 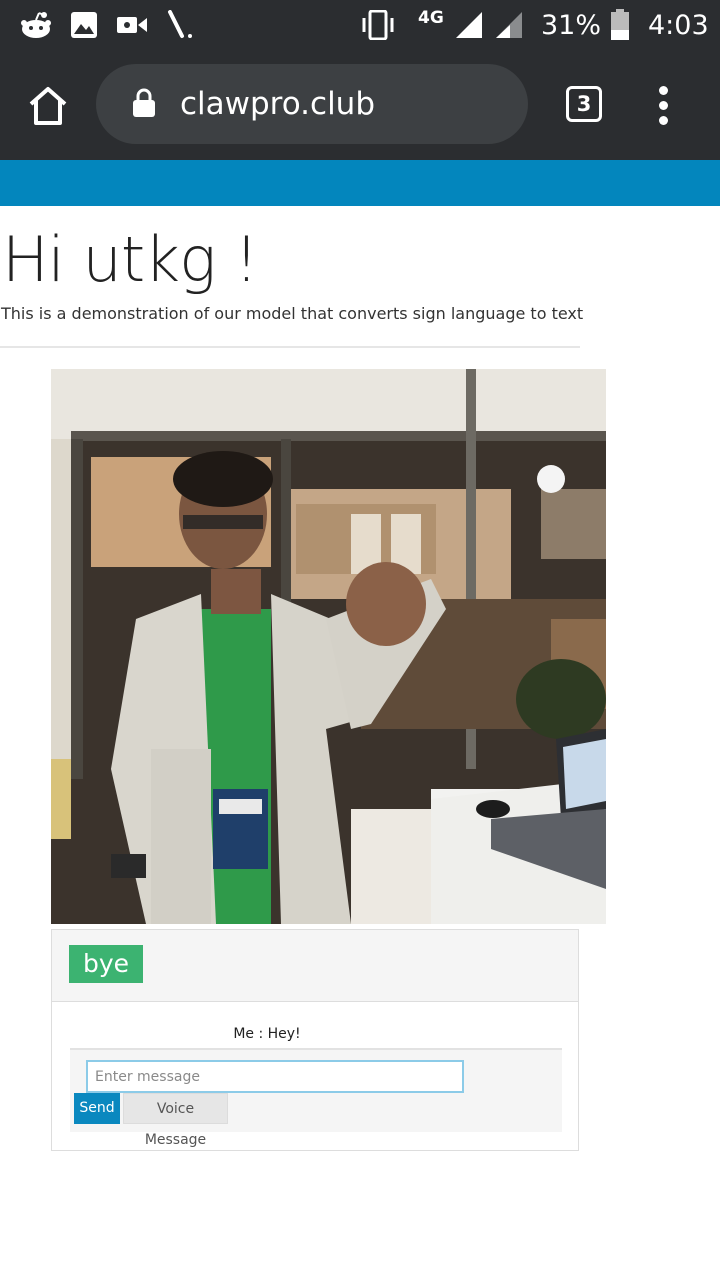 What do you see at coordinates (175, 1120) in the screenshot?
I see `voice-message-button: Voice Message` at bounding box center [175, 1120].